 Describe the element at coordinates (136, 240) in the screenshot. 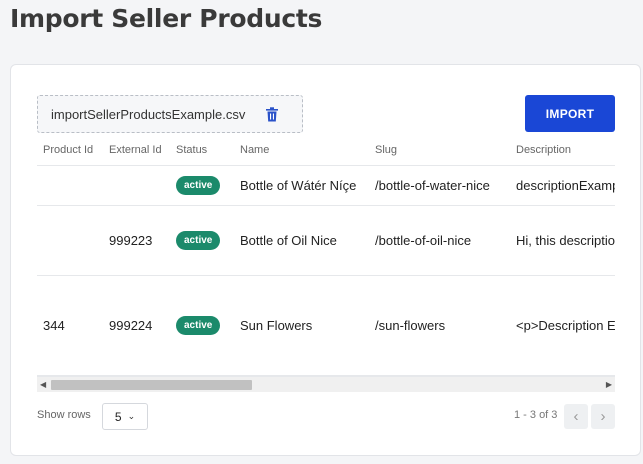

I see `cell-external-id: 999223` at that location.